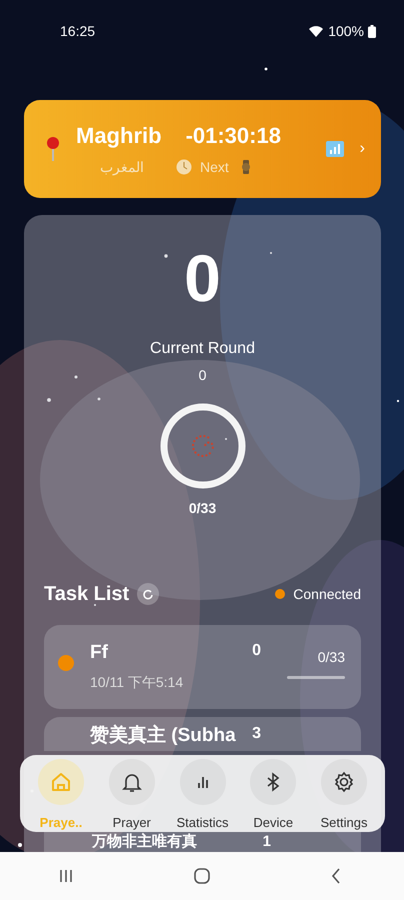  Describe the element at coordinates (202, 446) in the screenshot. I see `counter-ring` at that location.